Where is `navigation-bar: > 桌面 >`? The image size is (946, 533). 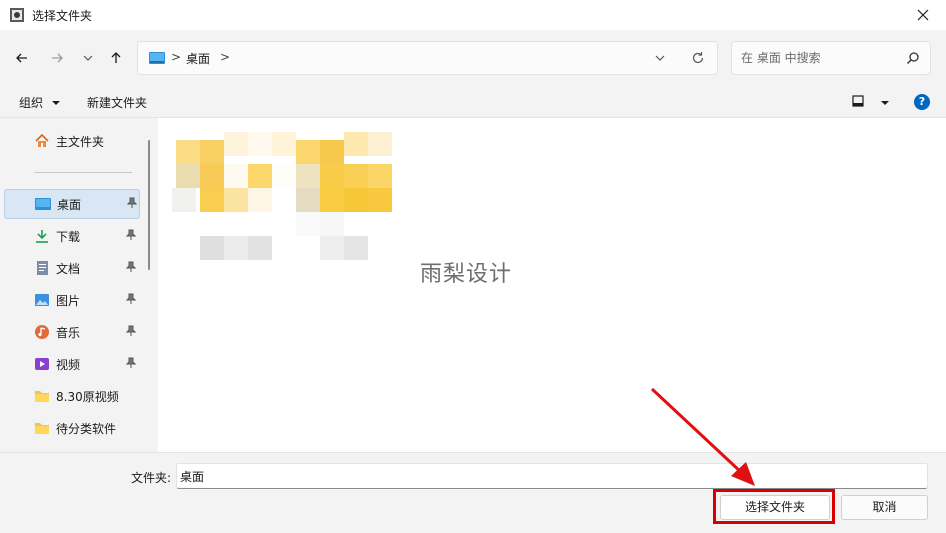
navigation-bar: > 桌面 > is located at coordinates (473, 58).